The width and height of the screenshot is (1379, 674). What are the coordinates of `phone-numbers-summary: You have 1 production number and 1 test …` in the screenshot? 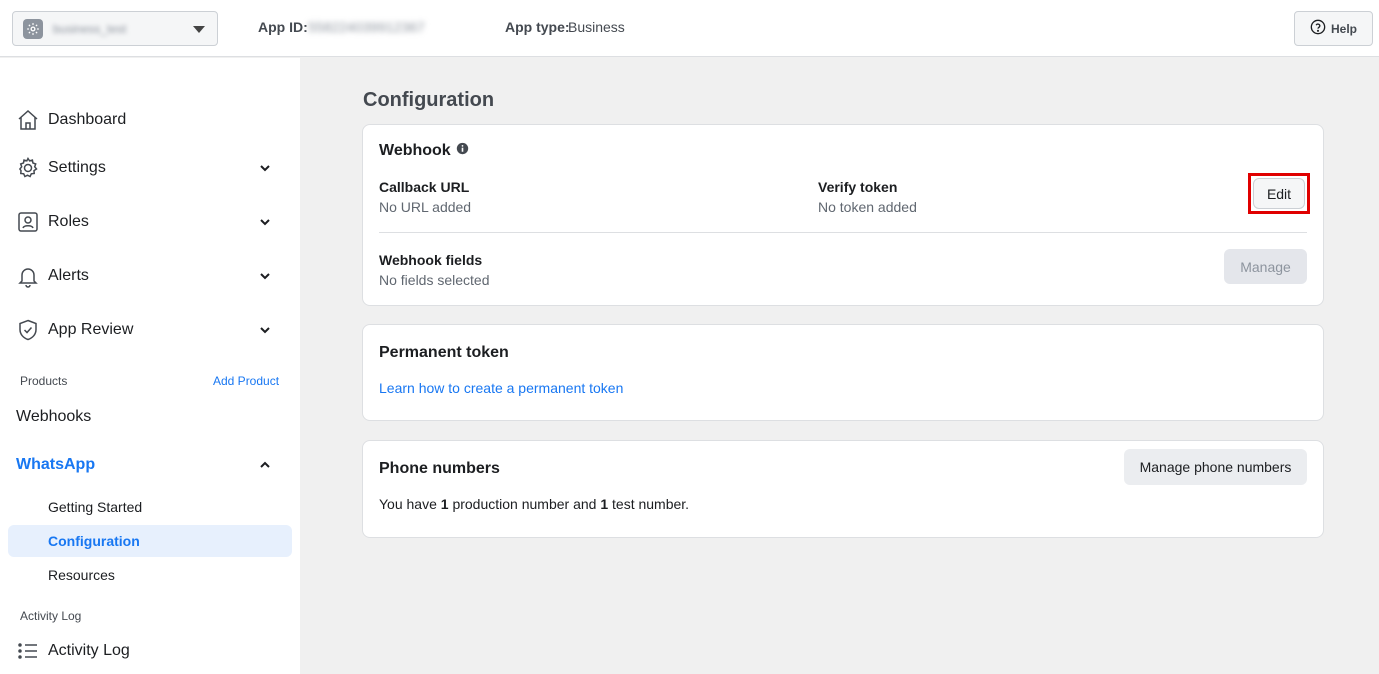 It's located at (534, 504).